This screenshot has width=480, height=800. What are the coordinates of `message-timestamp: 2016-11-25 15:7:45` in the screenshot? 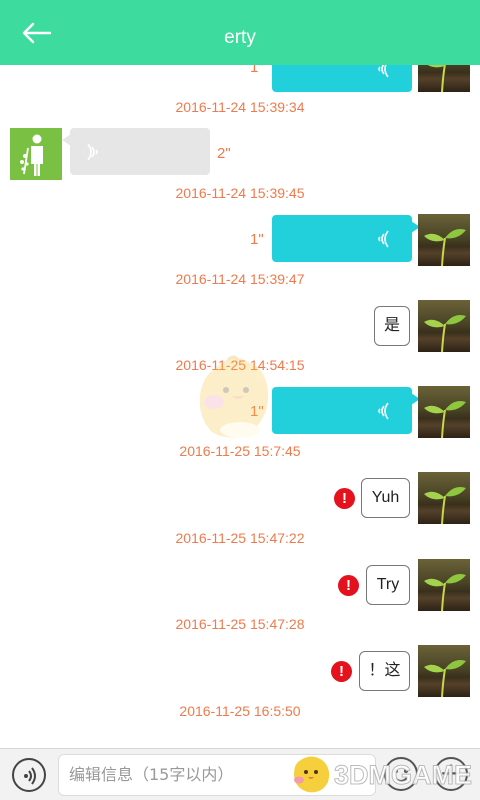 It's located at (240, 451).